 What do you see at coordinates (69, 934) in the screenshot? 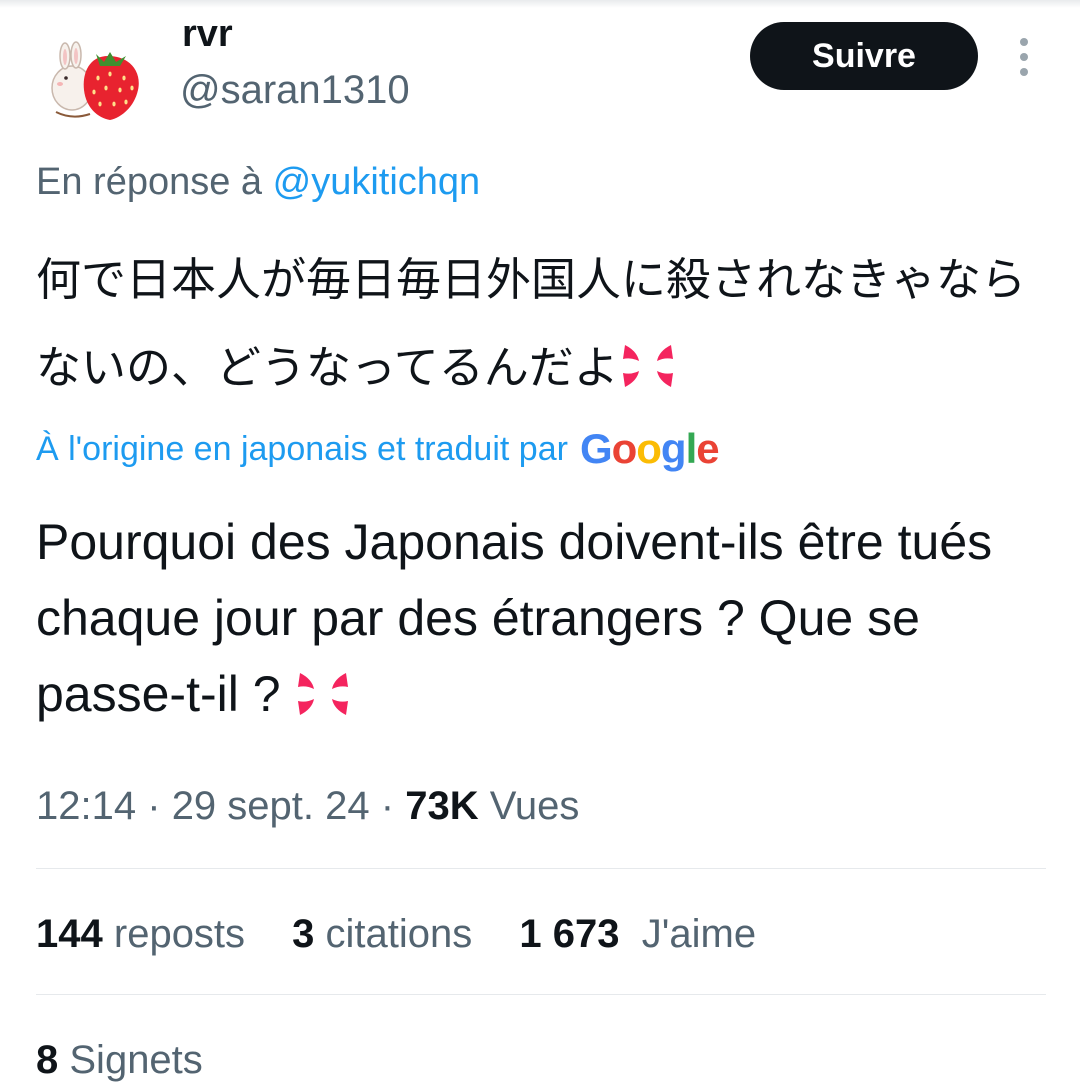
I see `reposts-count: 144` at bounding box center [69, 934].